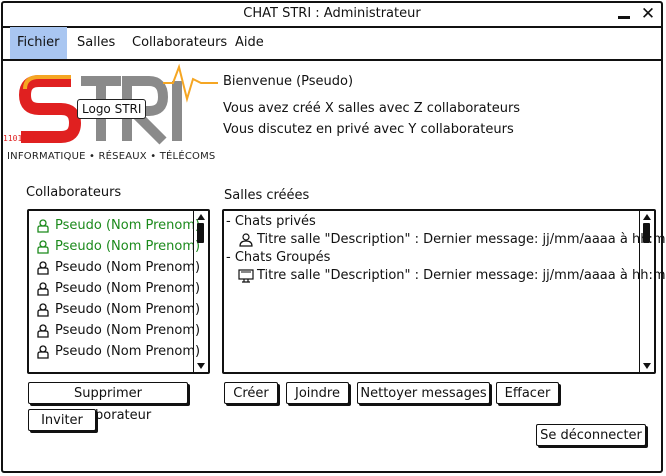 Image resolution: width=666 pixels, height=476 pixels. Describe the element at coordinates (646, 291) in the screenshot. I see `rooms-scrollbar` at that location.